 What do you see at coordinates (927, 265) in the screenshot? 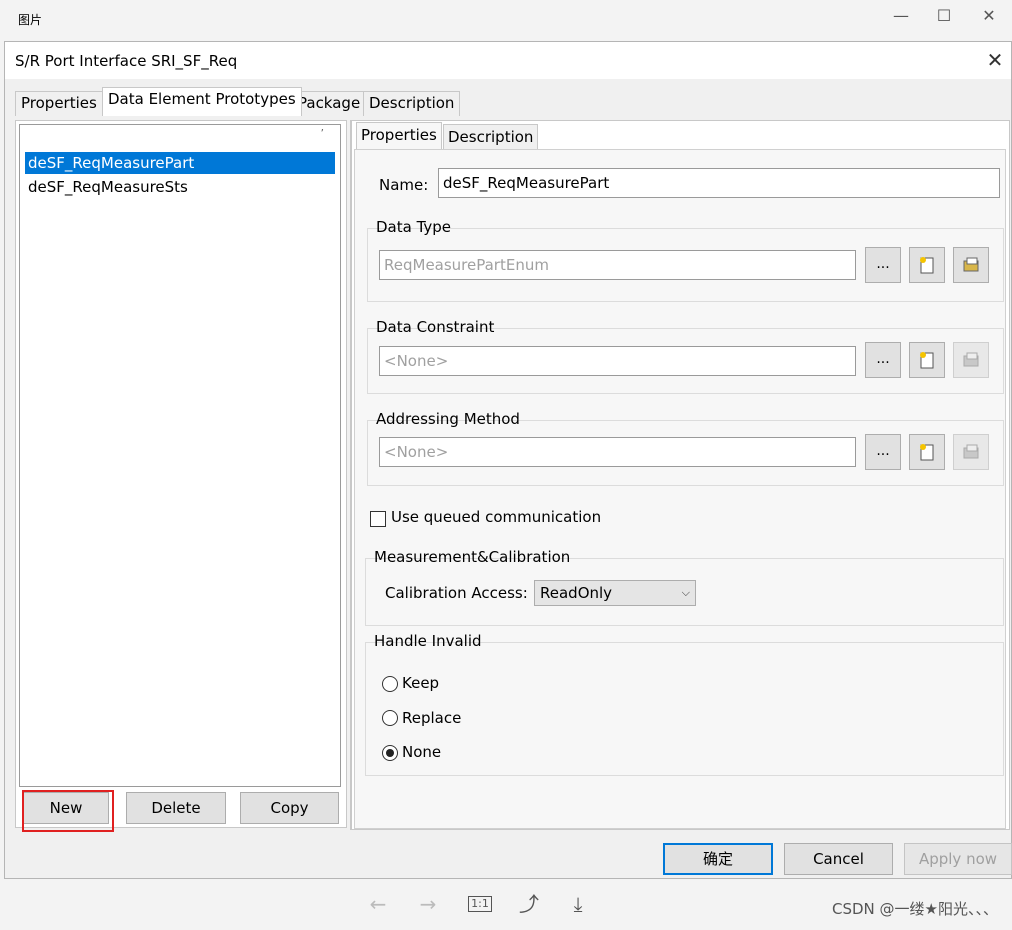
I see `data-type-new-icon` at bounding box center [927, 265].